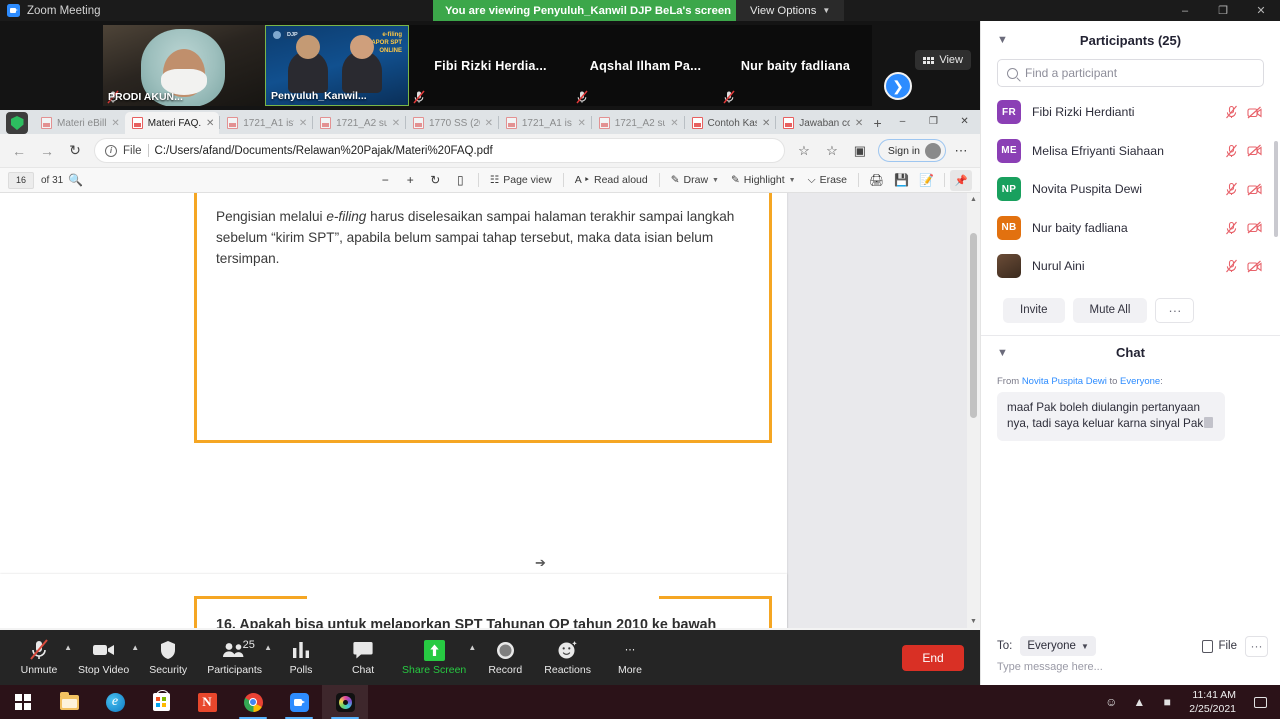  I want to click on info-icon: i, so click(111, 150).